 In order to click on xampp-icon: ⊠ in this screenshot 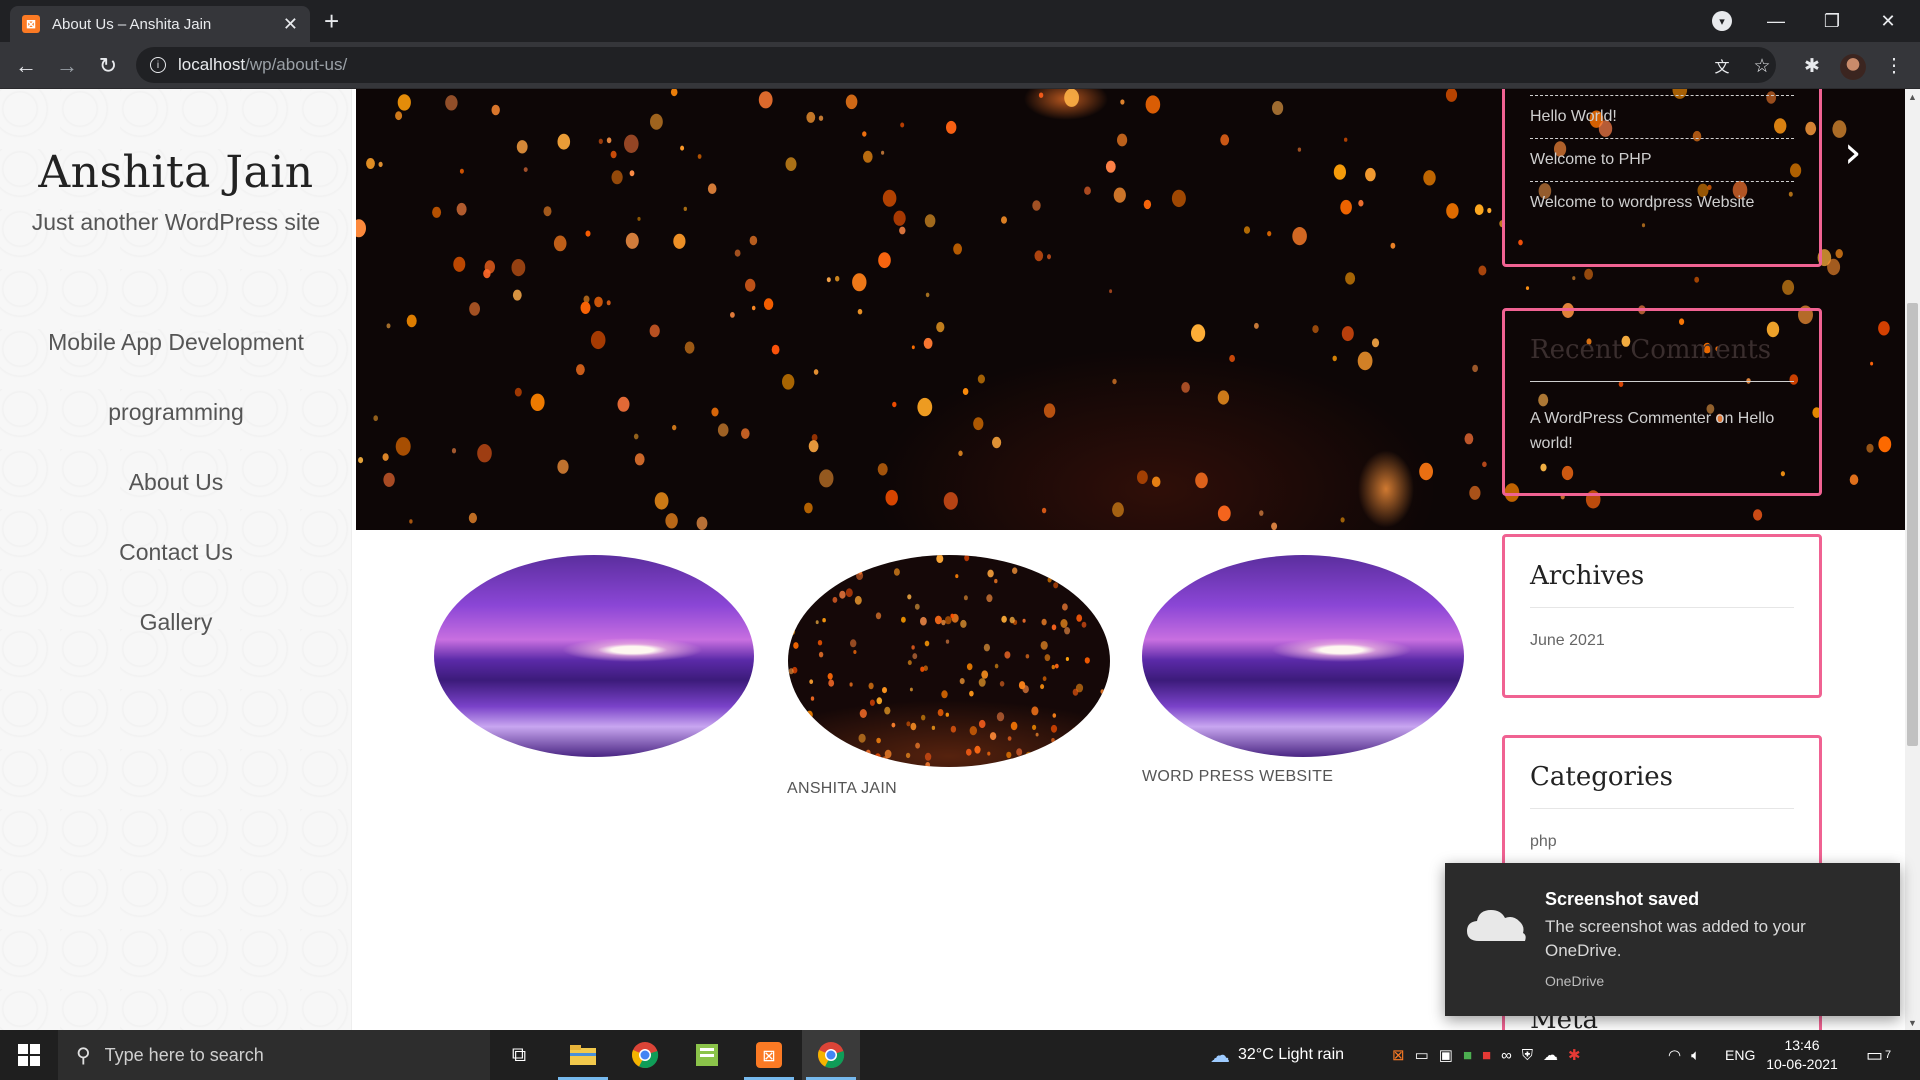, I will do `click(769, 1055)`.